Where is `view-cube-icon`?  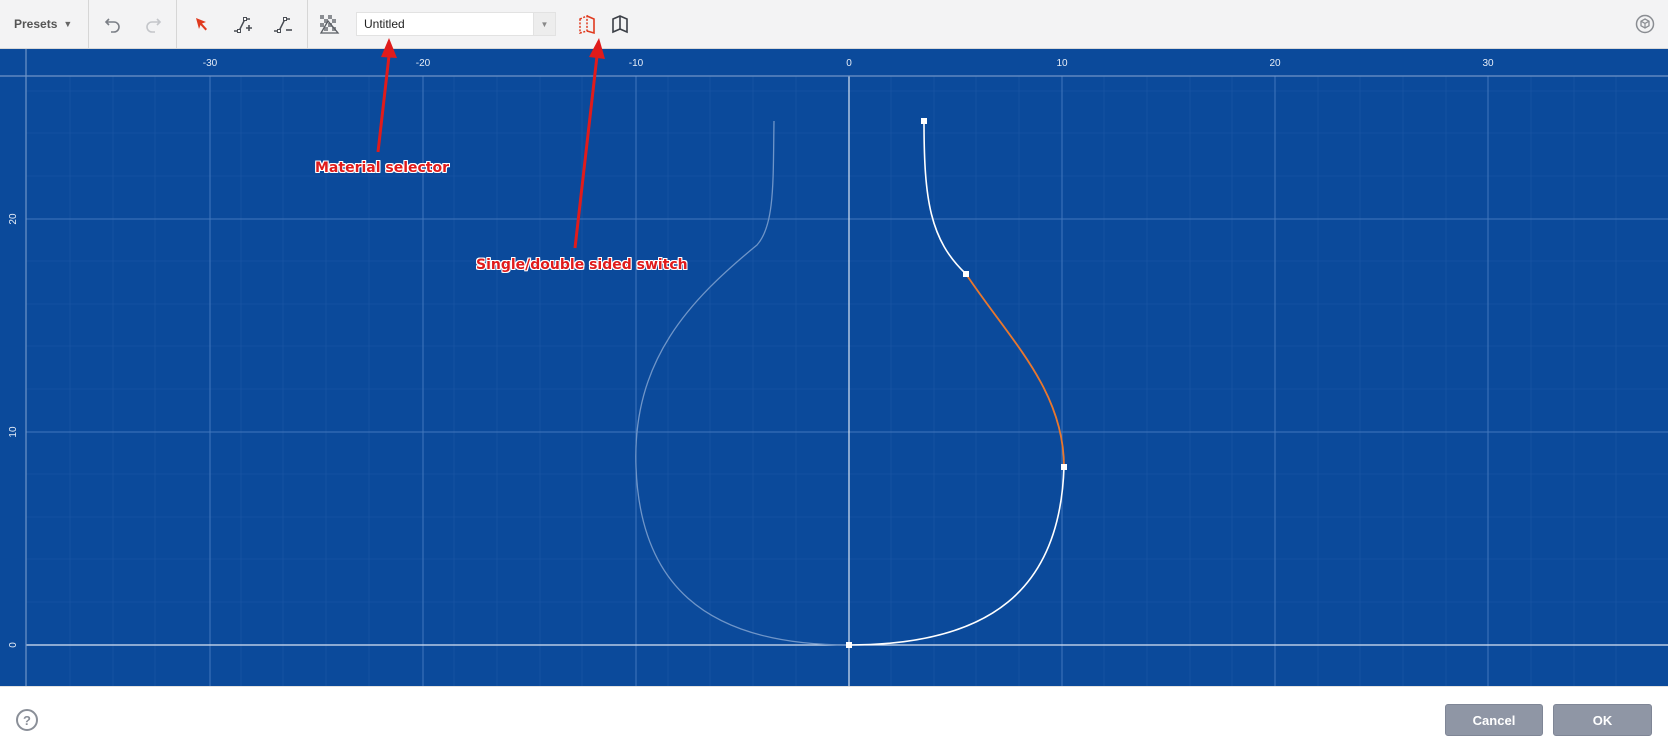 view-cube-icon is located at coordinates (1645, 24).